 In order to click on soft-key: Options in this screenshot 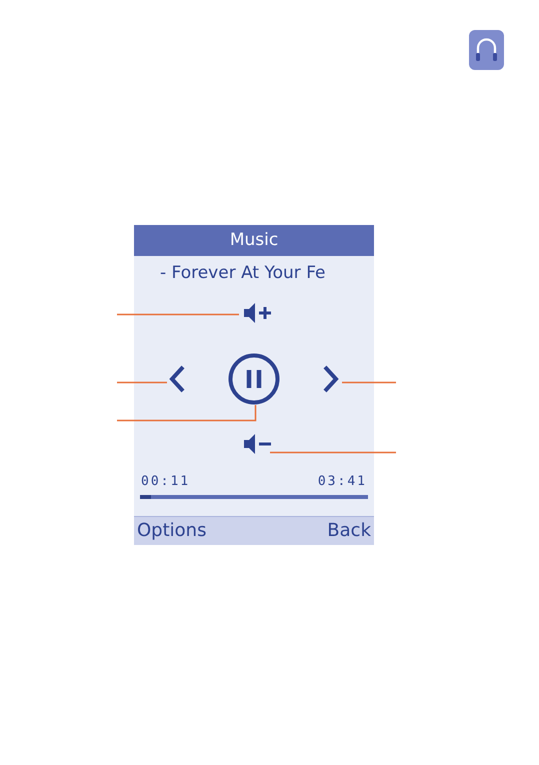, I will do `click(171, 531)`.